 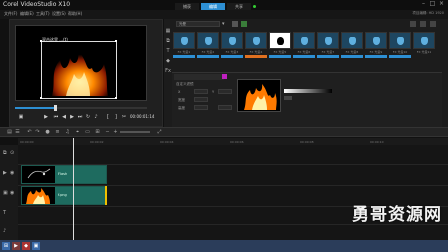 What do you see at coordinates (235, 24) in the screenshot?
I see `folder-icon` at bounding box center [235, 24].